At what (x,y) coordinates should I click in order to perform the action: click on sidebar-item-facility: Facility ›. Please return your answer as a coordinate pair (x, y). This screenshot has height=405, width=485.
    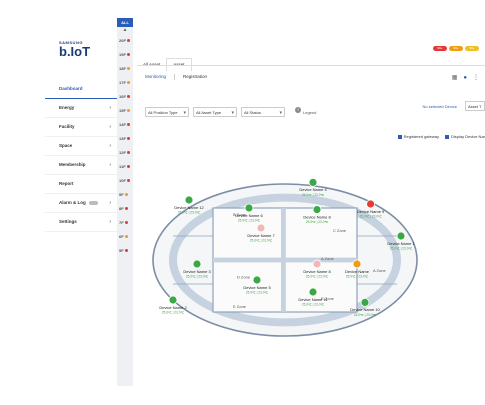
    Looking at the image, I should click on (81, 127).